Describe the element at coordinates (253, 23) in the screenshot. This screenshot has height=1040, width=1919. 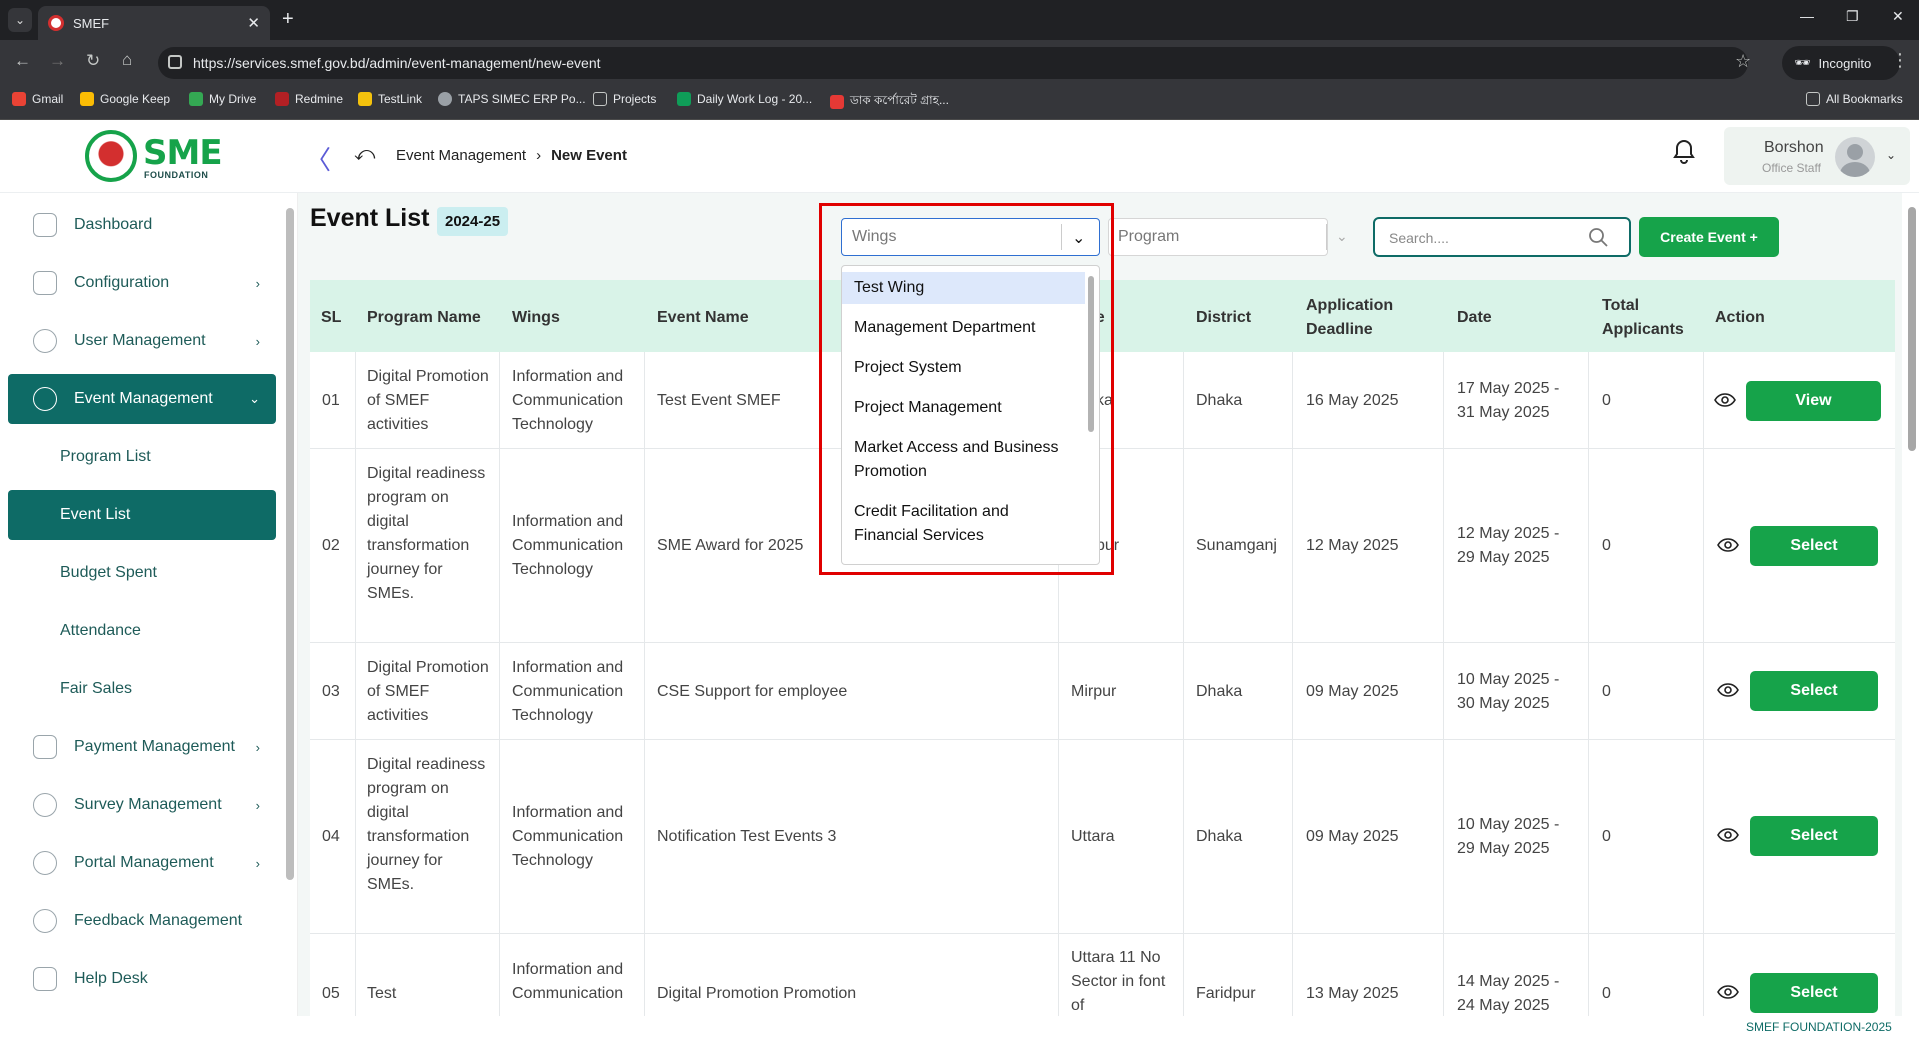
I see `tab-close-icon: ✕` at that location.